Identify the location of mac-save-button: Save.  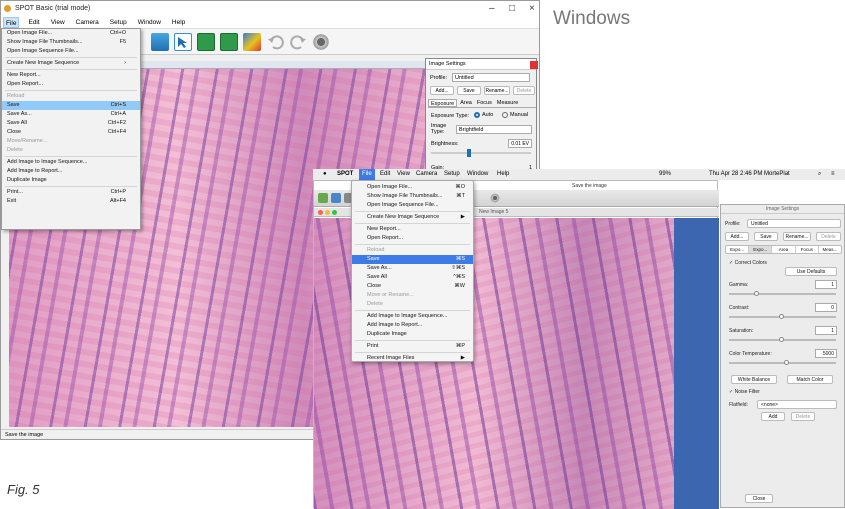
(766, 236).